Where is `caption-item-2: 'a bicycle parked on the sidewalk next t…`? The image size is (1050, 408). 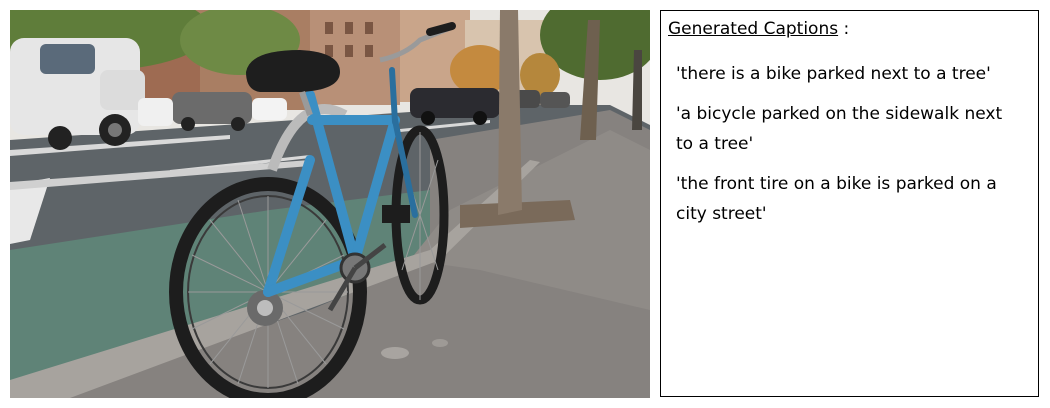
caption-item-2: 'a bicycle parked on the sidewalk next t… is located at coordinates (839, 129).